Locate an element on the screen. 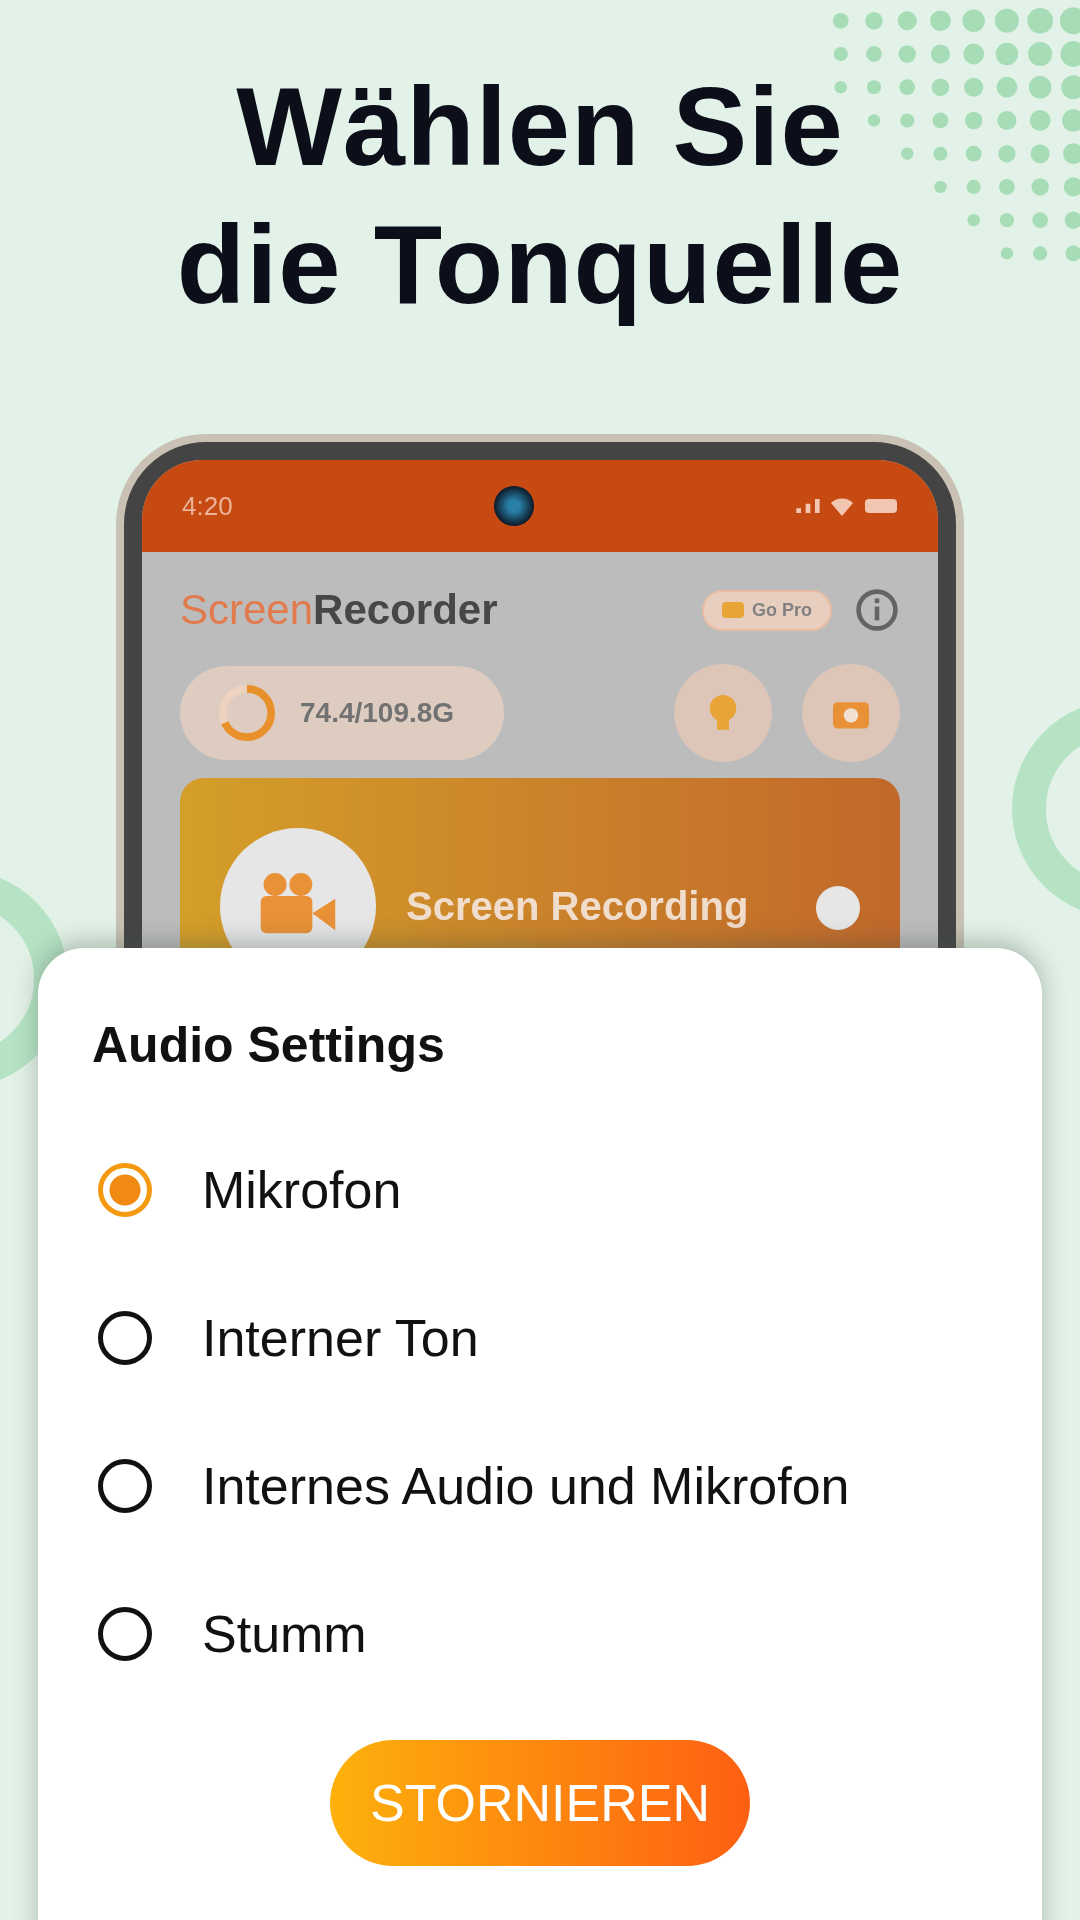  option-label: Internes Audio und Mikrofon is located at coordinates (526, 1486).